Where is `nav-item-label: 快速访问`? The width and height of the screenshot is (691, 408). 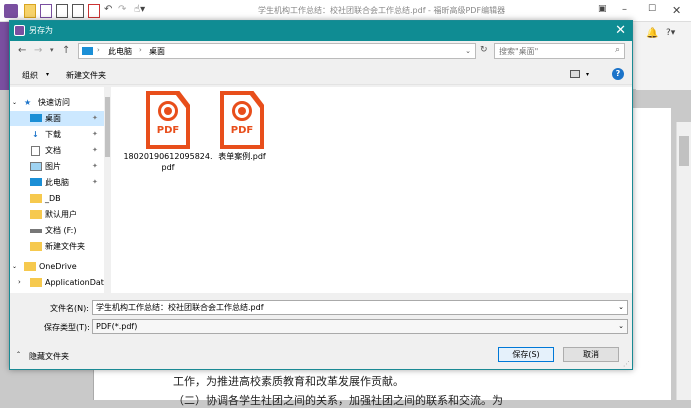
nav-item-label: 快速访问 is located at coordinates (54, 102).